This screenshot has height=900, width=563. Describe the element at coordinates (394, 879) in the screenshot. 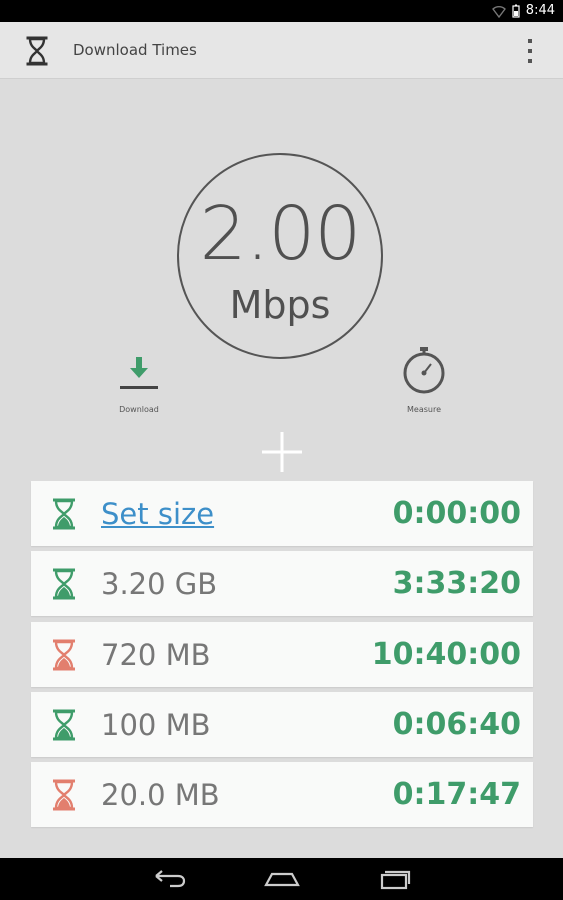

I see `recents-icon` at that location.